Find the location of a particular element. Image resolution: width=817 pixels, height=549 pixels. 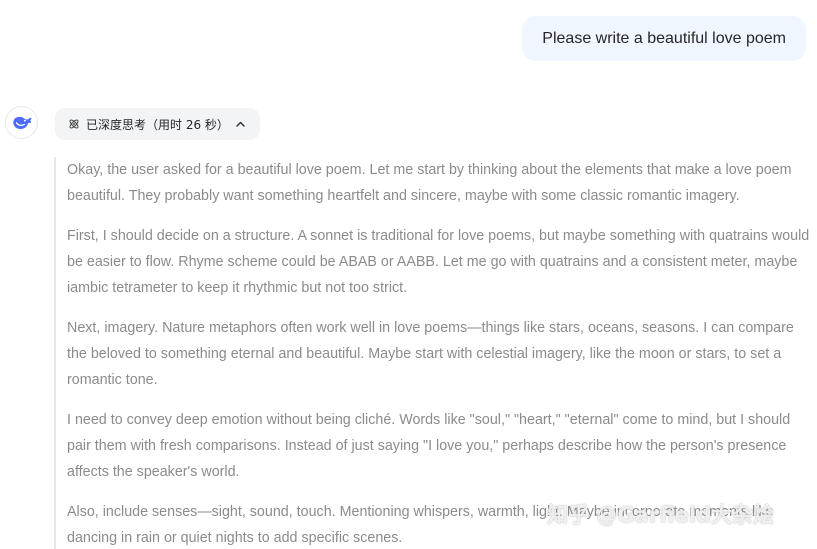

user-message-text: Please write a beautiful love poem is located at coordinates (664, 38).